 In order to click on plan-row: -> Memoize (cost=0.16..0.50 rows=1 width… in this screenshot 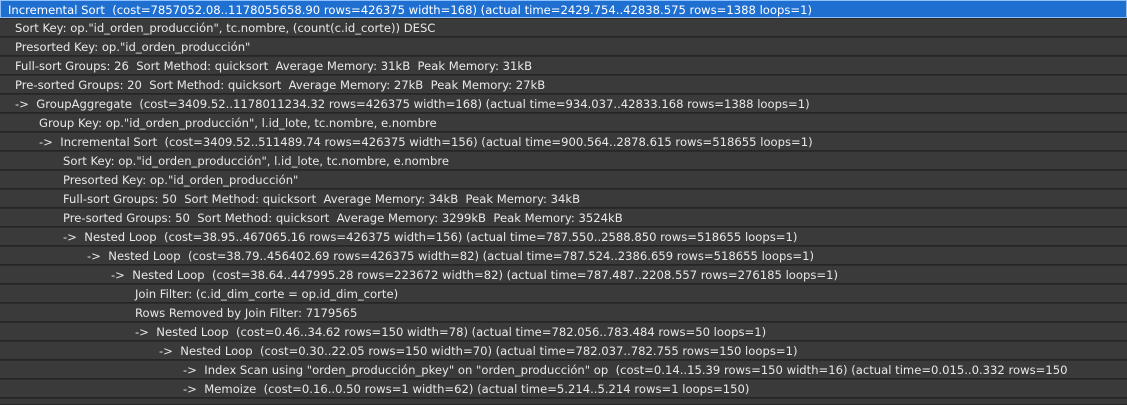, I will do `click(563, 389)`.